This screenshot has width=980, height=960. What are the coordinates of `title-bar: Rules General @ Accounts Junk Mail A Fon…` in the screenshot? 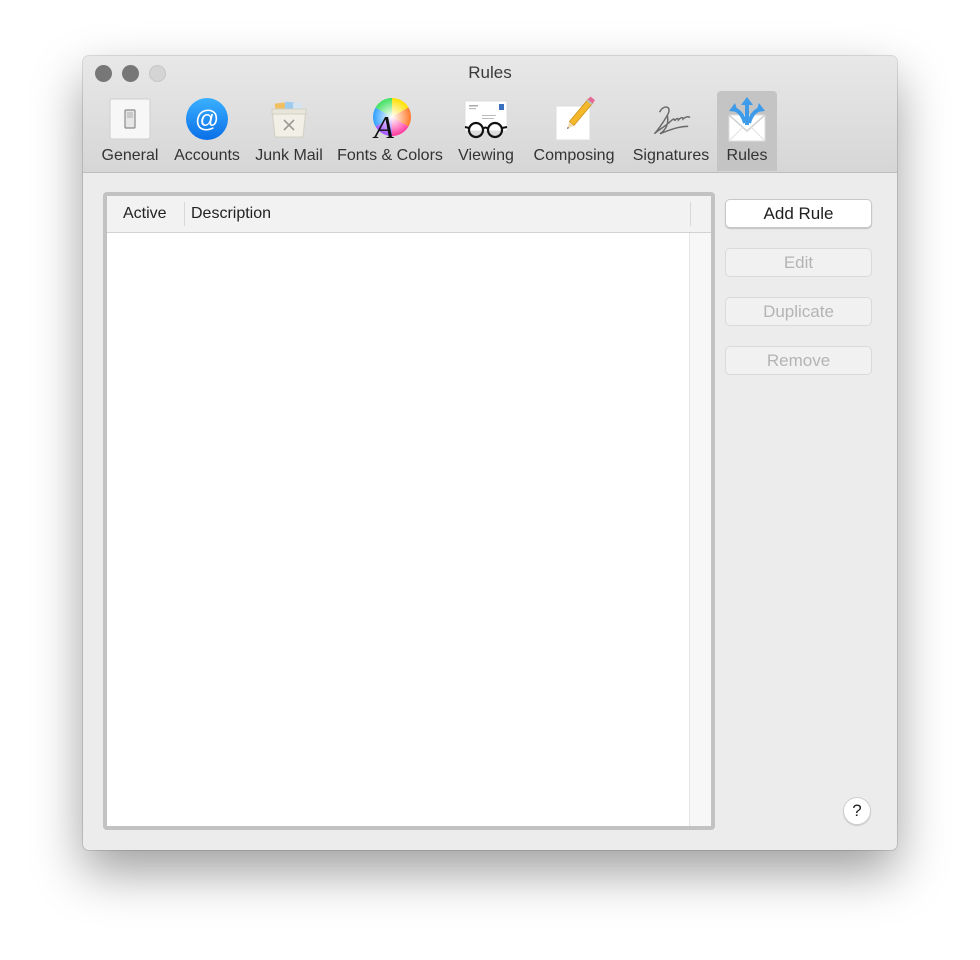 It's located at (490, 114).